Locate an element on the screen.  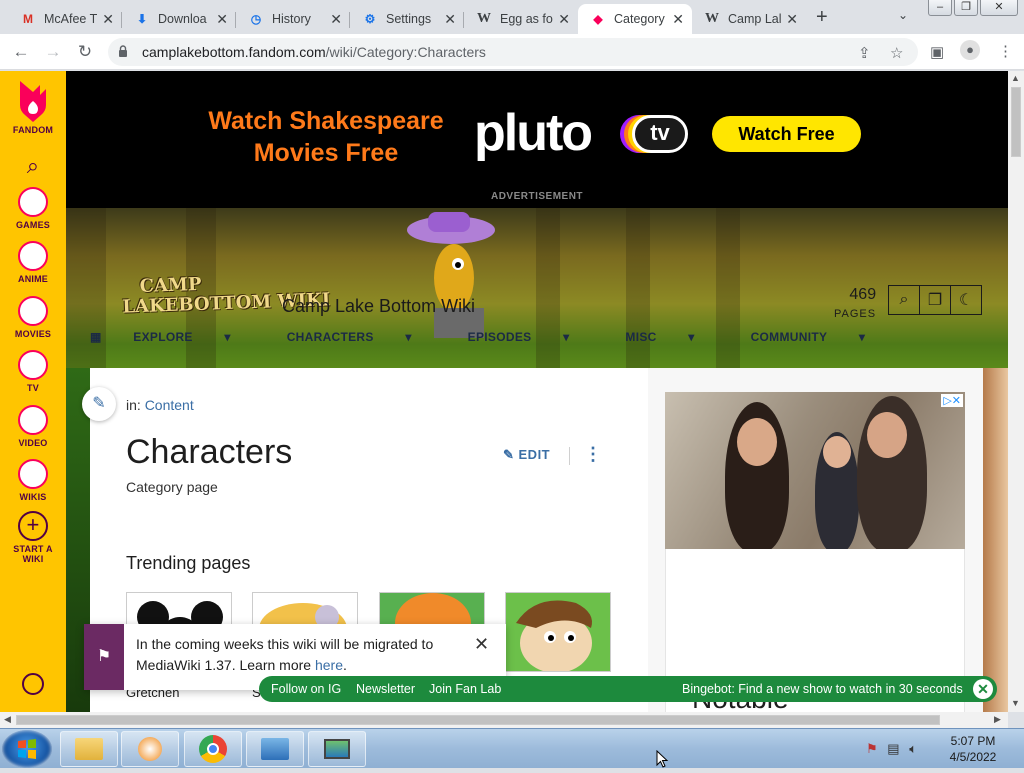
wiki-nav-community: COMMUNITY ▾ is located at coordinates (822, 337).